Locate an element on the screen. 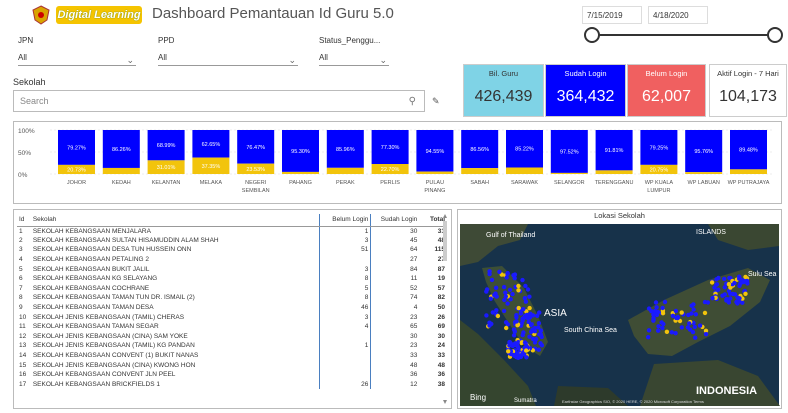 Image resolution: width=788 pixels, height=413 pixels. card-label: Aktif Login - 7 Hari is located at coordinates (748, 73).